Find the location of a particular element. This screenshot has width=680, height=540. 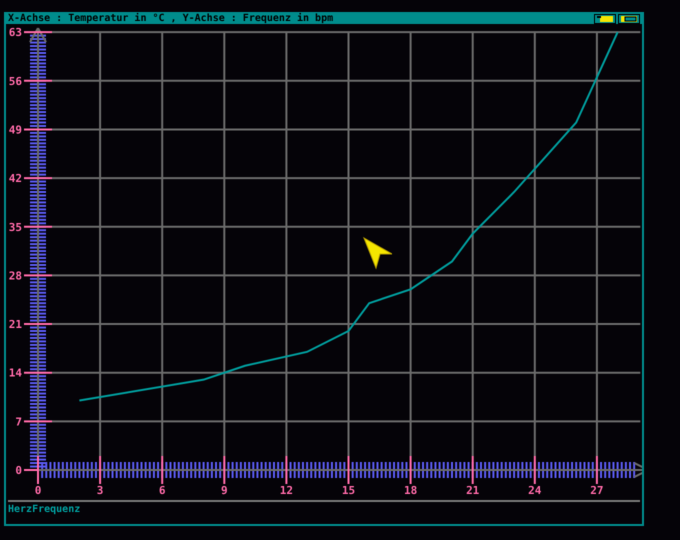

x-tick-label: 21 is located at coordinates (473, 490).